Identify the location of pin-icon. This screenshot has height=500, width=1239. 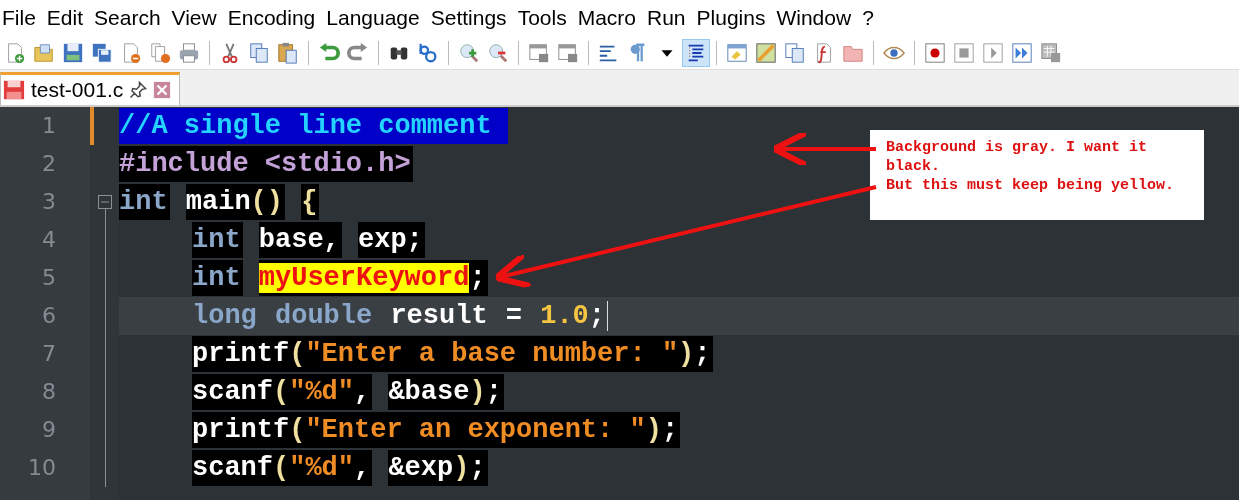
(138, 90).